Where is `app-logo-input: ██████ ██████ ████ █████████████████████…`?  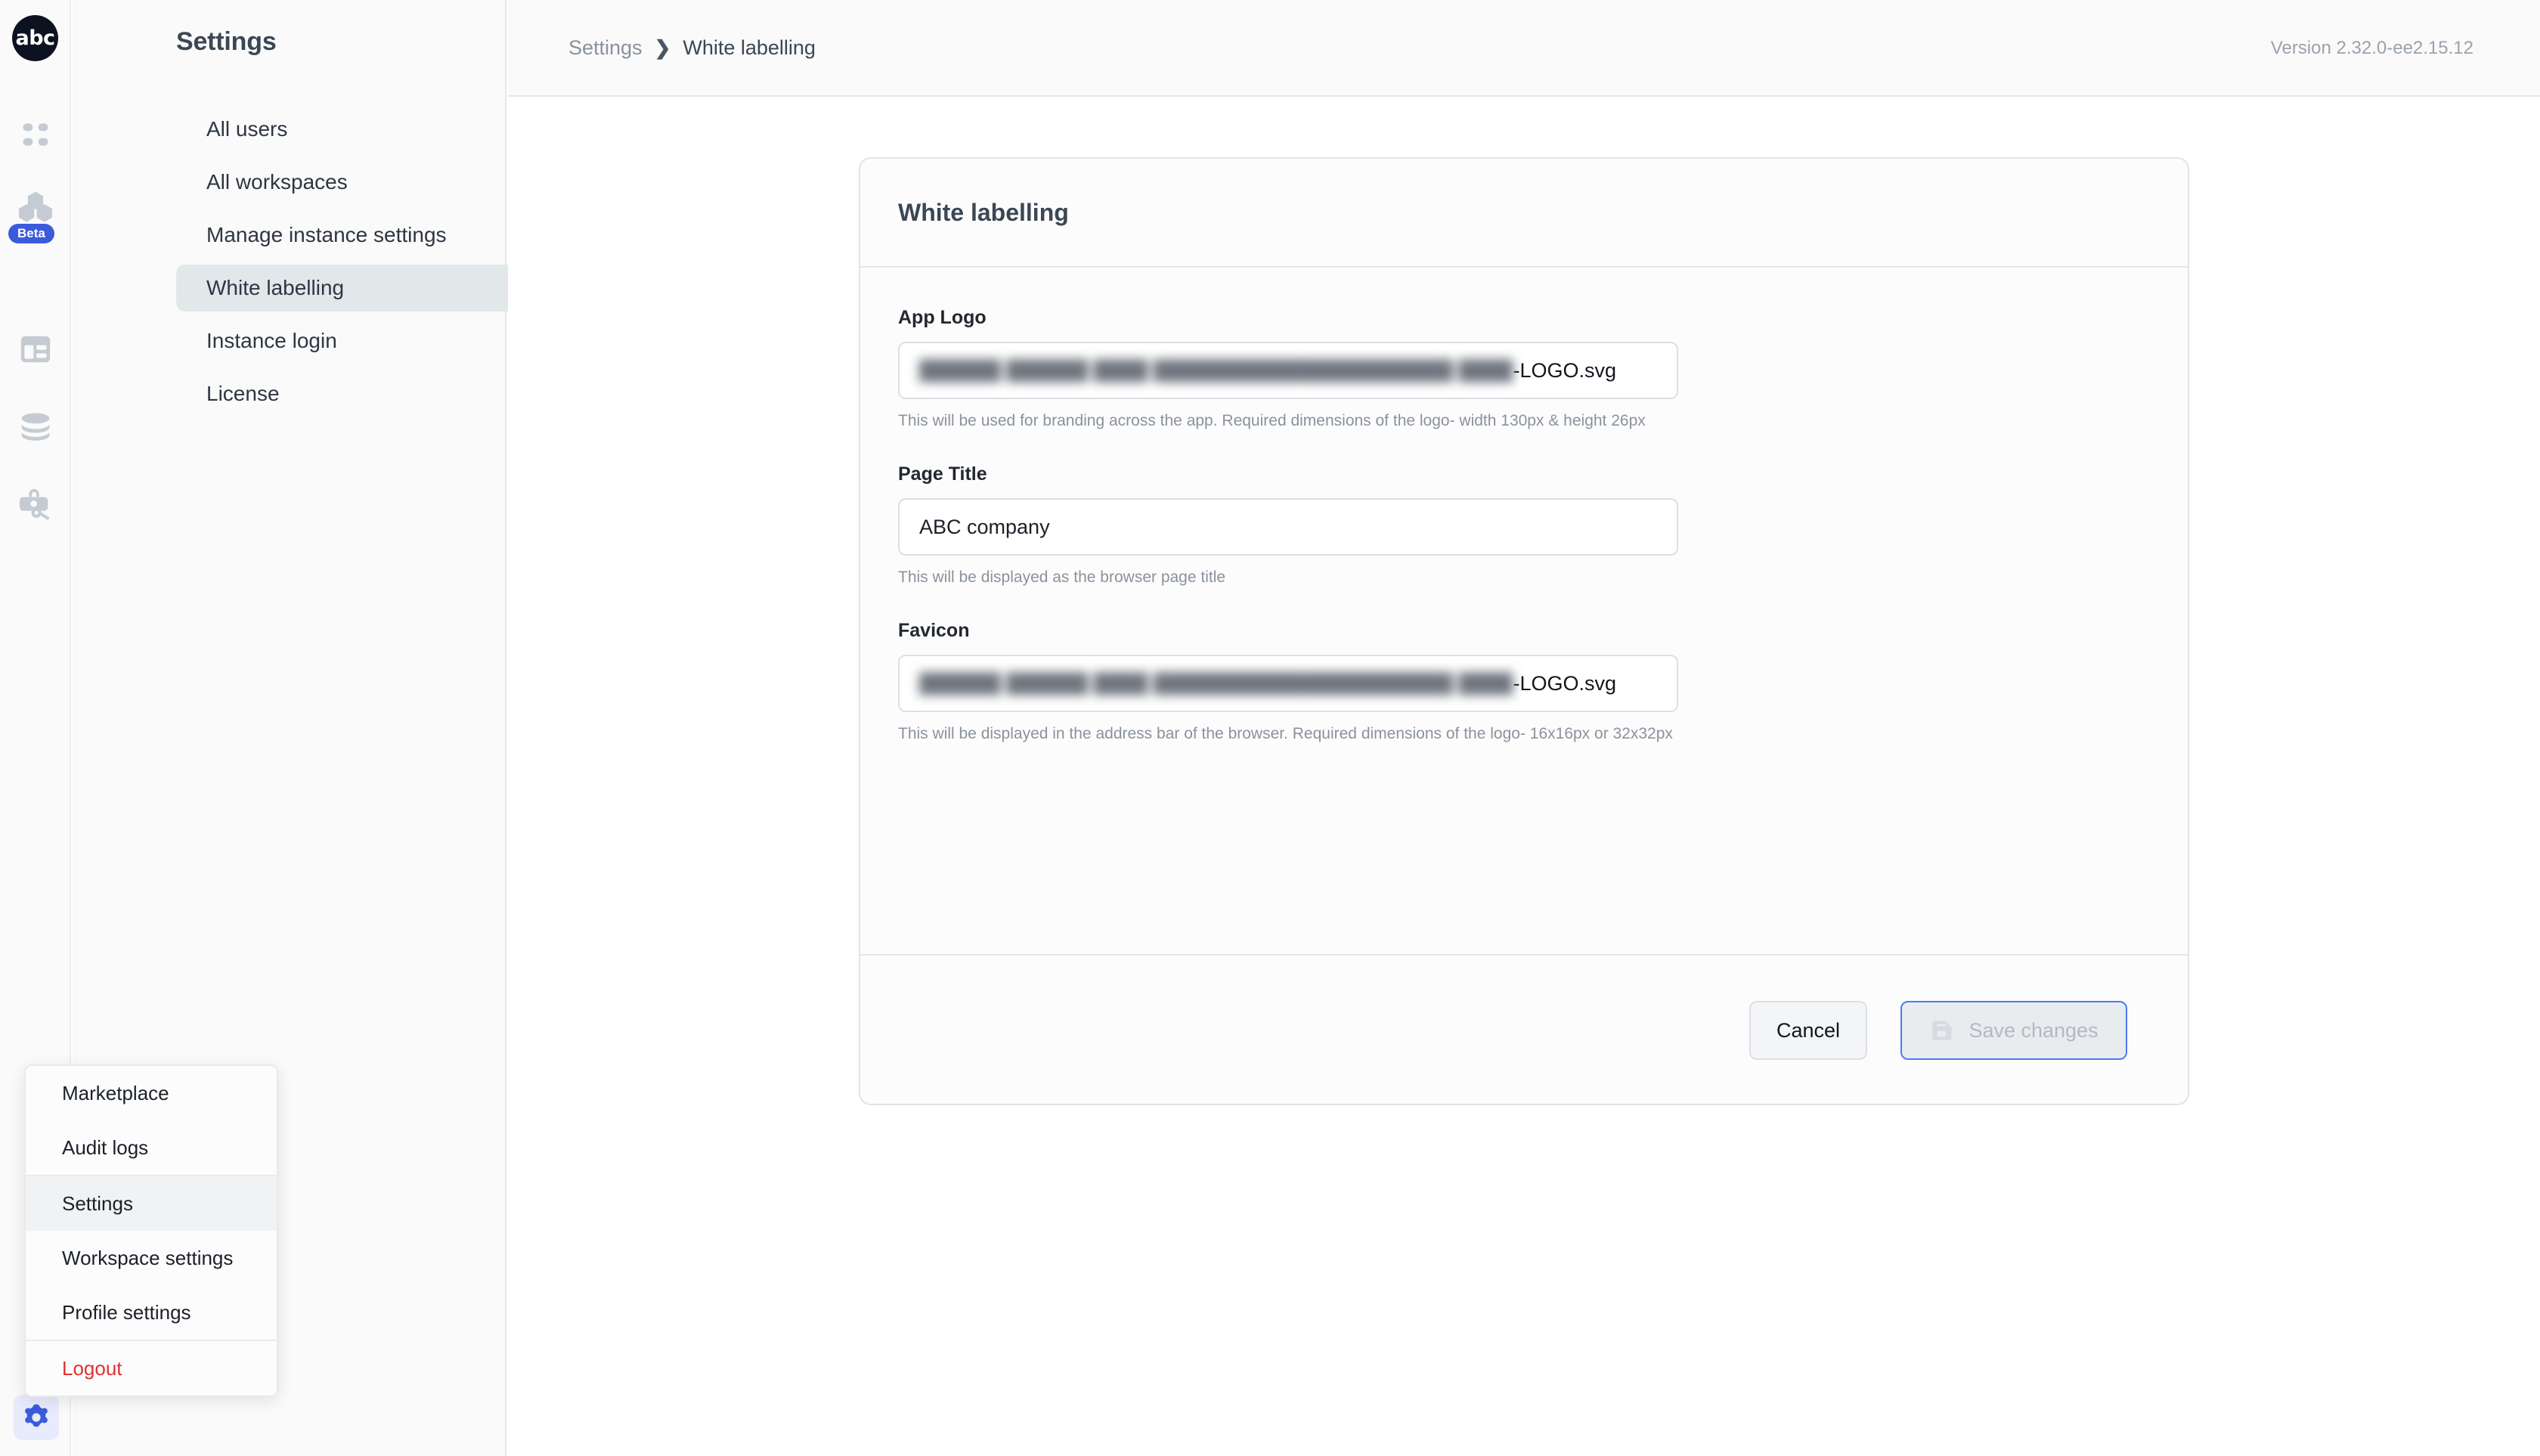 app-logo-input: ██████ ██████ ████ █████████████████████… is located at coordinates (1288, 370).